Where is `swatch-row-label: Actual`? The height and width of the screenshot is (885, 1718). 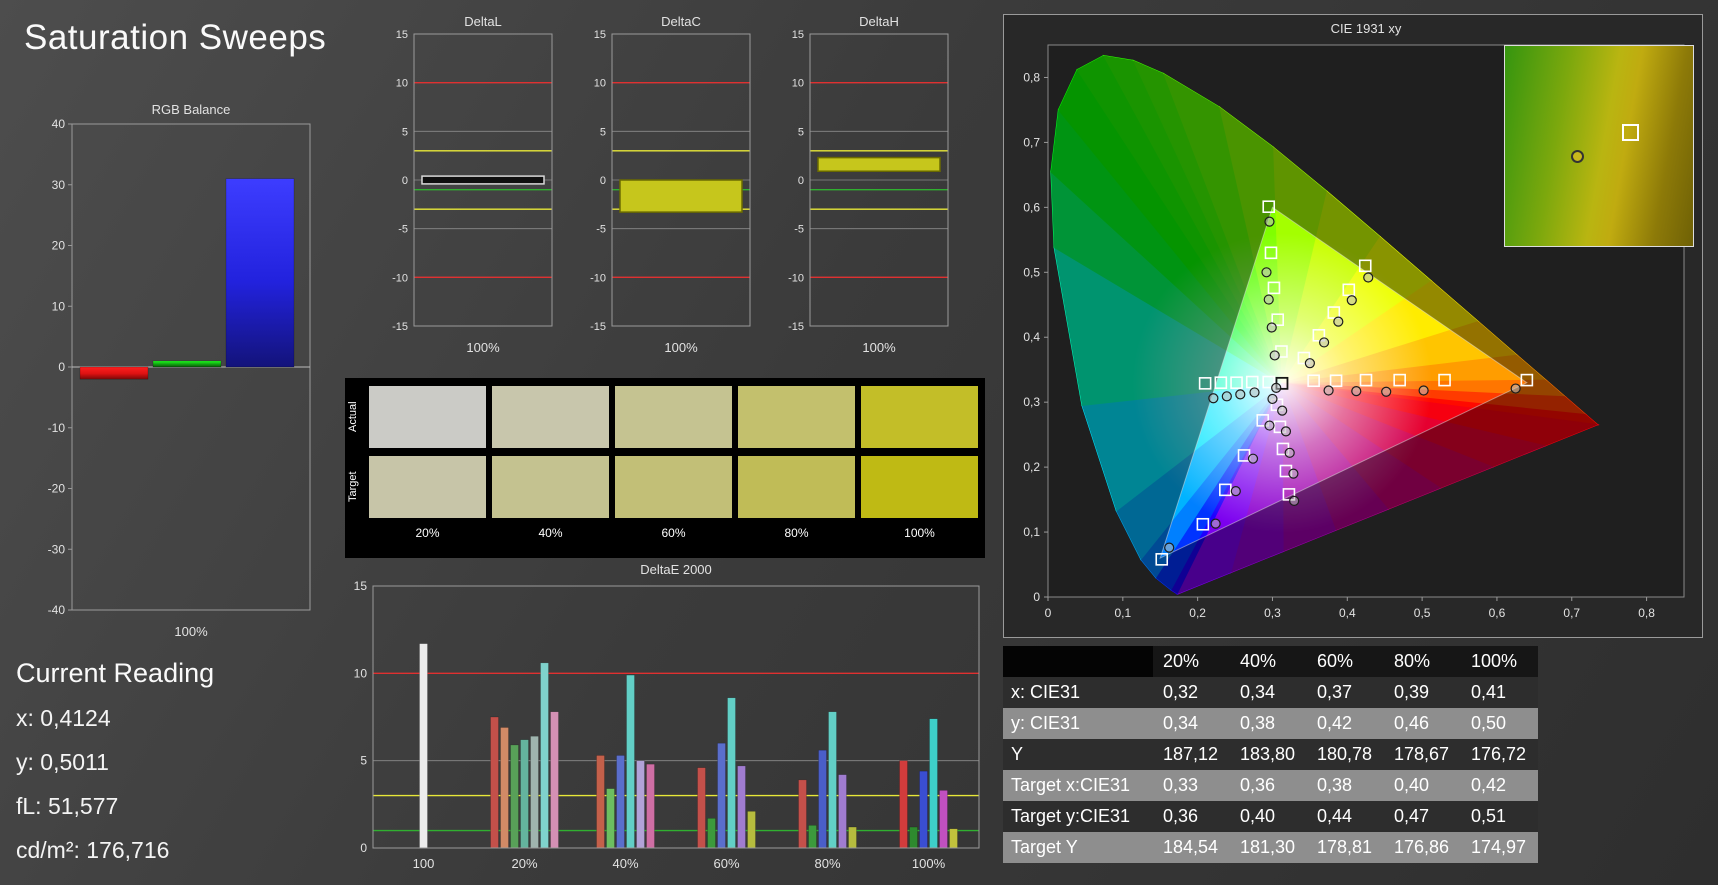
swatch-row-label: Actual is located at coordinates (353, 417).